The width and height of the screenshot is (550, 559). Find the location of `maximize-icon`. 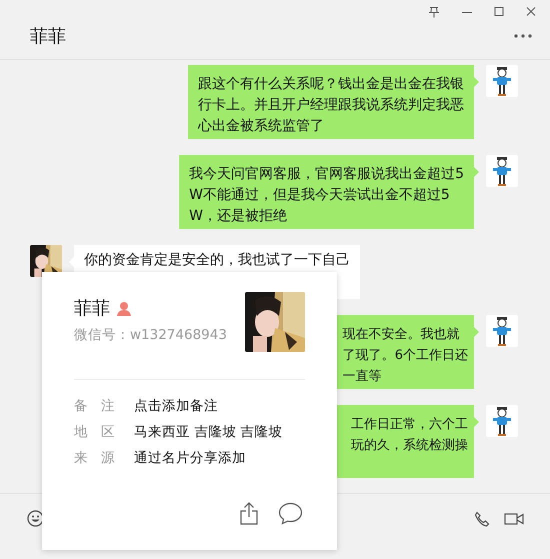

maximize-icon is located at coordinates (499, 12).